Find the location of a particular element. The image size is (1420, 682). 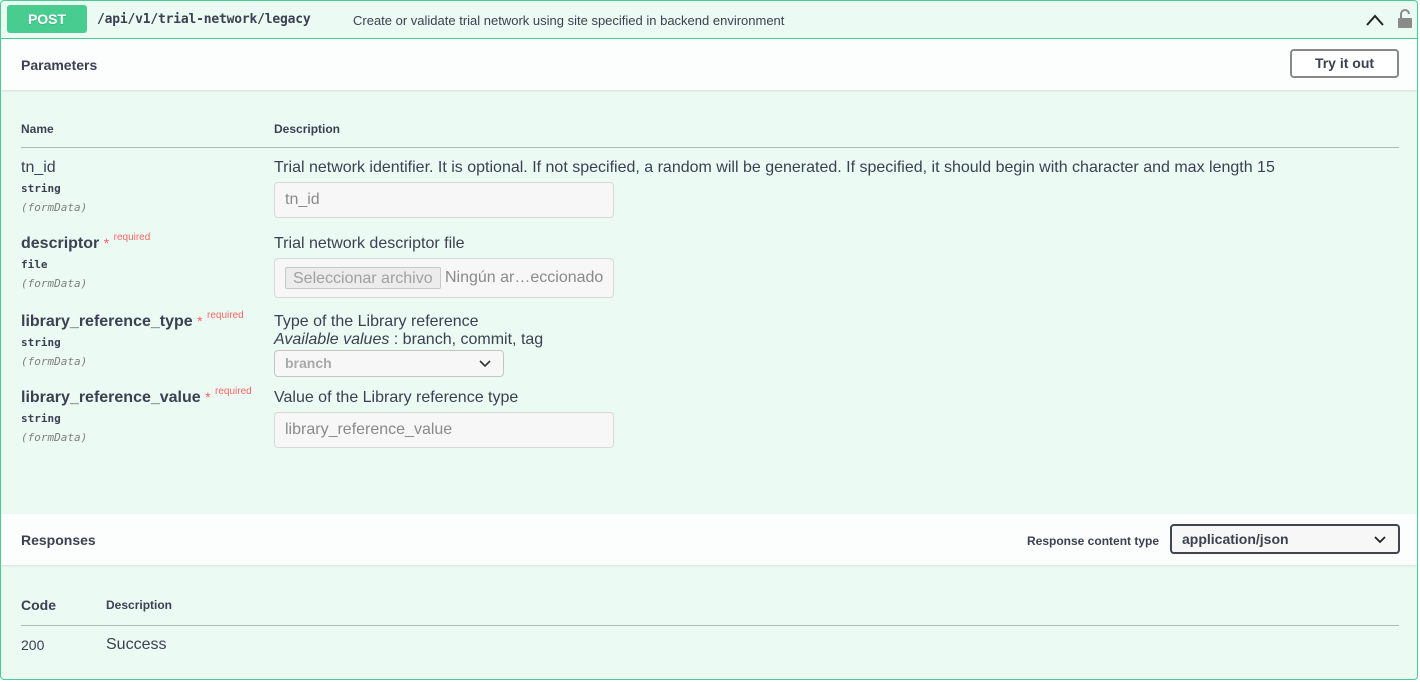

param-name-library-reference-value: library_reference_value * required is located at coordinates (136, 396).